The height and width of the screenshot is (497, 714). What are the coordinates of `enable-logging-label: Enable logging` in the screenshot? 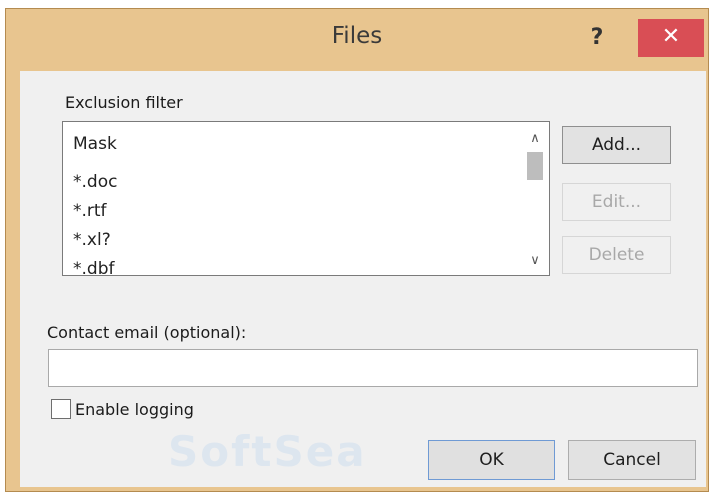 It's located at (134, 409).